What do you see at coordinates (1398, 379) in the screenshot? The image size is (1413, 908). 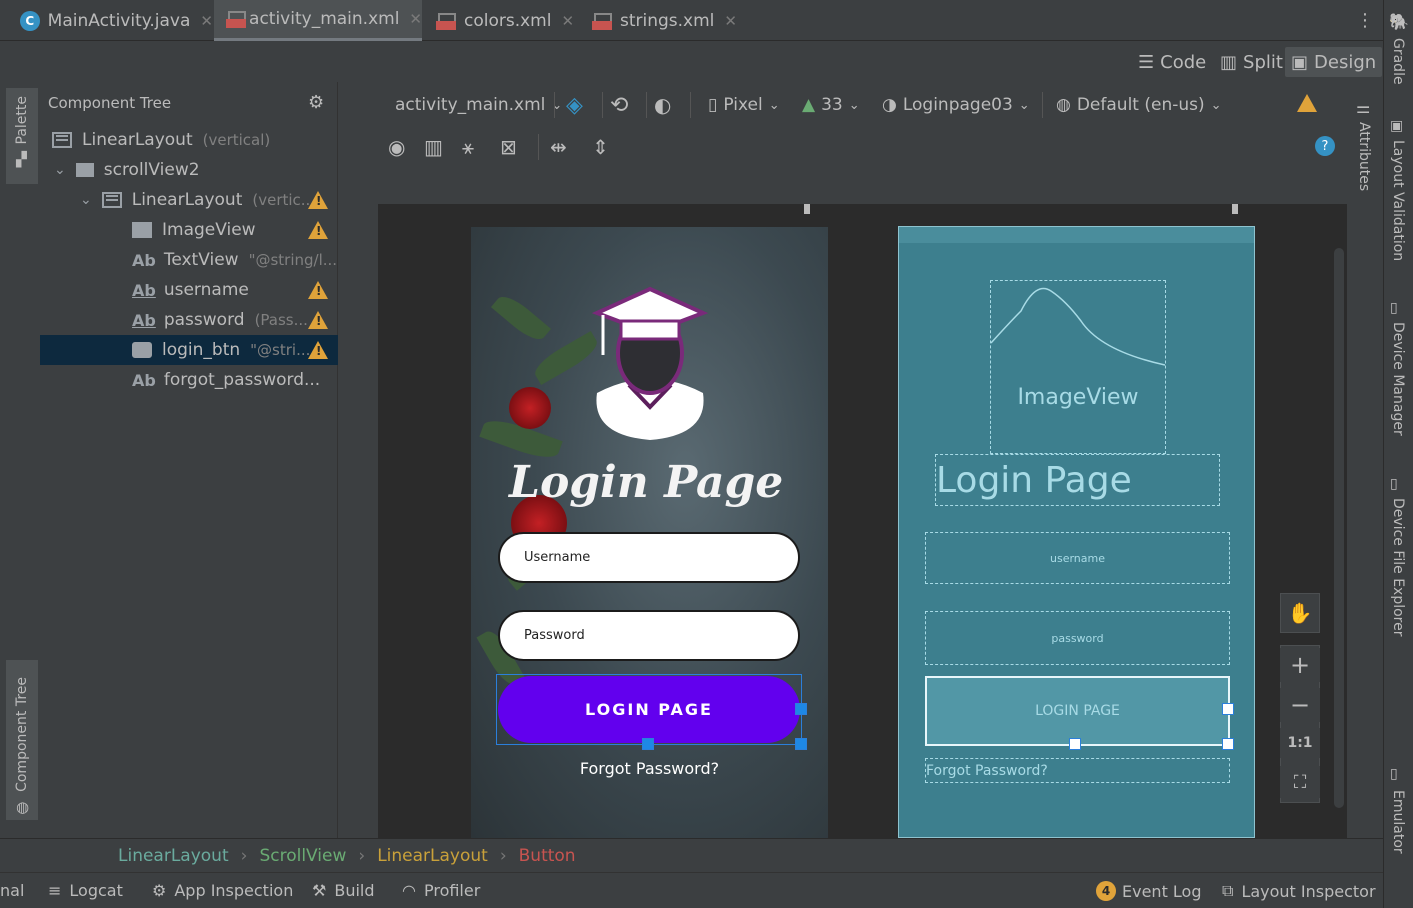 I see `device-manager-tab: Device Manager` at bounding box center [1398, 379].